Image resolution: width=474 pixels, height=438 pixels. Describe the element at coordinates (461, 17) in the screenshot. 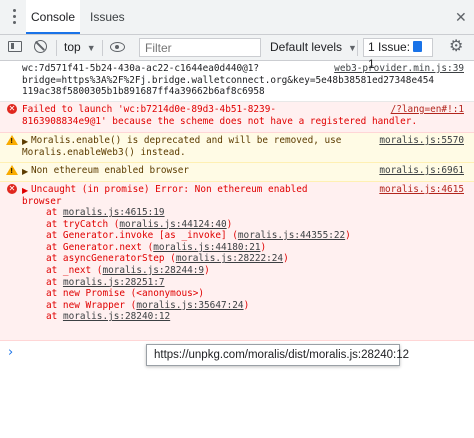

I see `close-drawer-icon: ✕` at that location.